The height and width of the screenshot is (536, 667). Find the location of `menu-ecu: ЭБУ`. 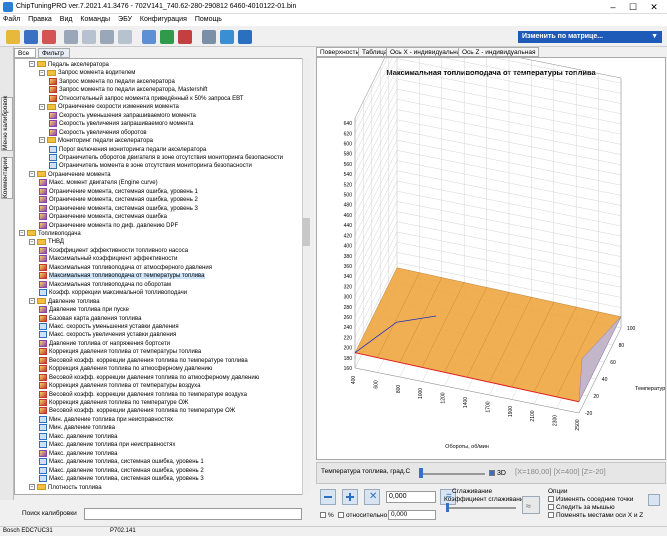

menu-ecu: ЭБУ is located at coordinates (125, 18).